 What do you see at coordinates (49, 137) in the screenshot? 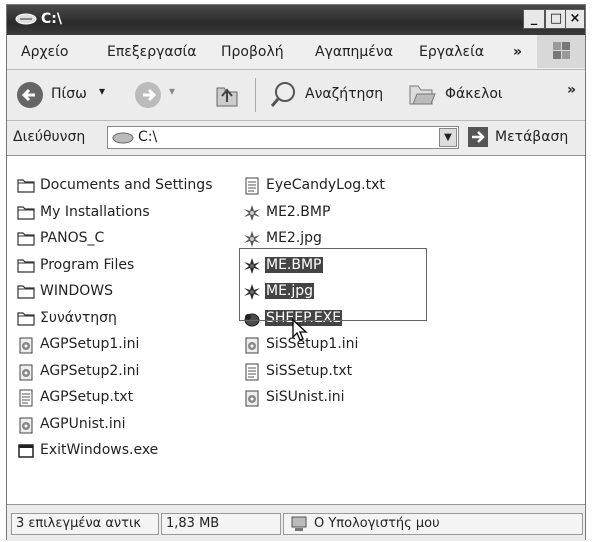
I see `address-label: Διεύθυνση` at bounding box center [49, 137].